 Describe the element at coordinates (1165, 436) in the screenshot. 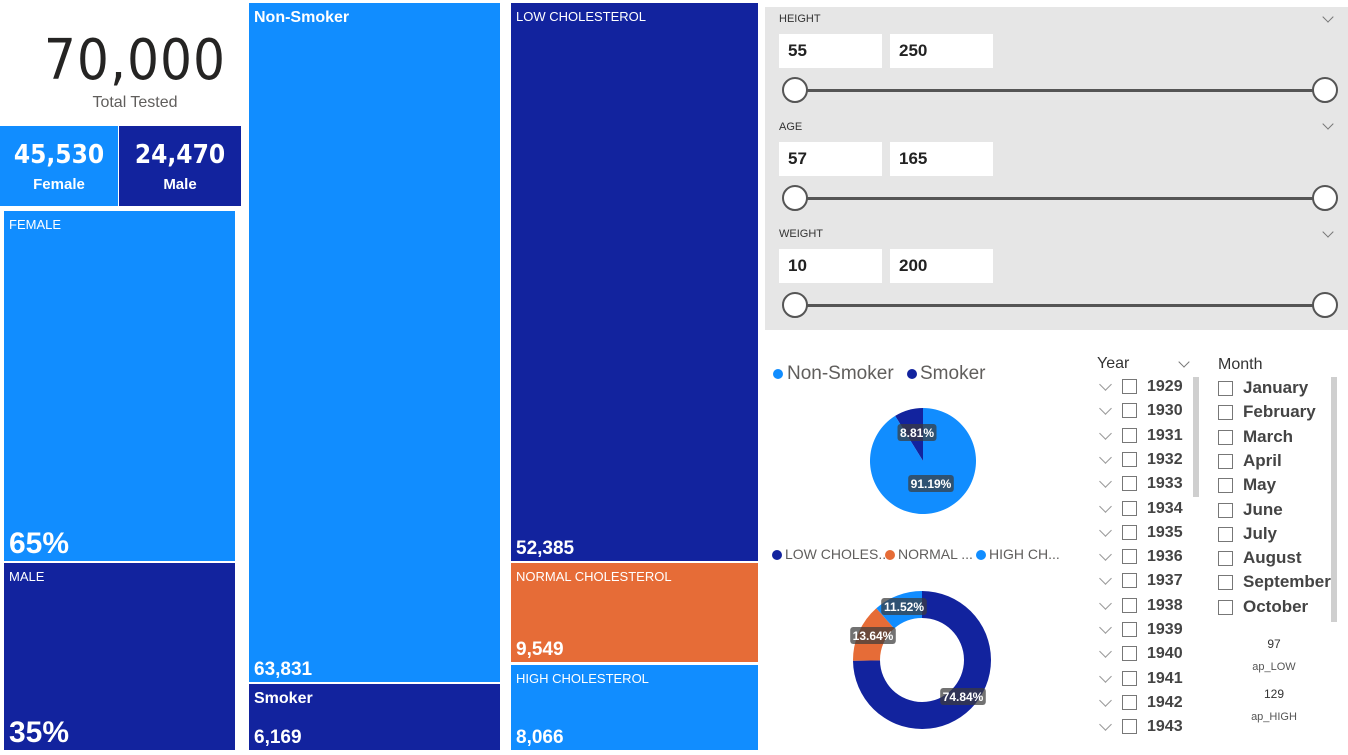

I see `year-option-label: 1931` at that location.